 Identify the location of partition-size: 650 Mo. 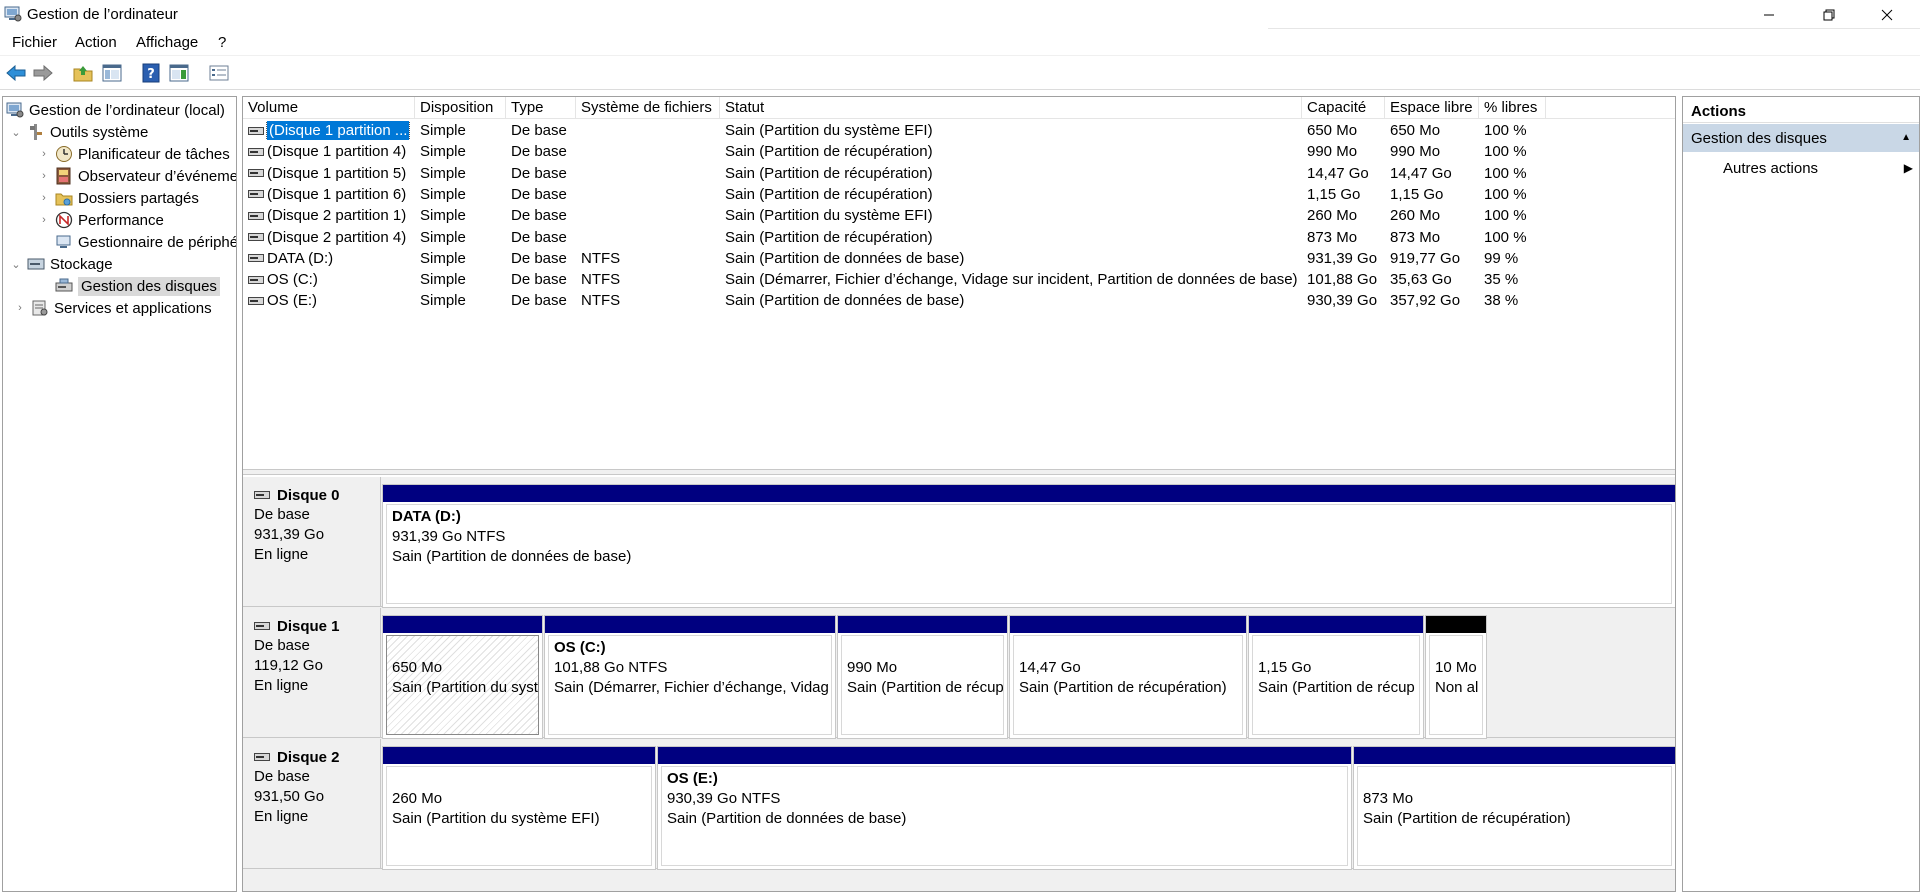
(417, 667).